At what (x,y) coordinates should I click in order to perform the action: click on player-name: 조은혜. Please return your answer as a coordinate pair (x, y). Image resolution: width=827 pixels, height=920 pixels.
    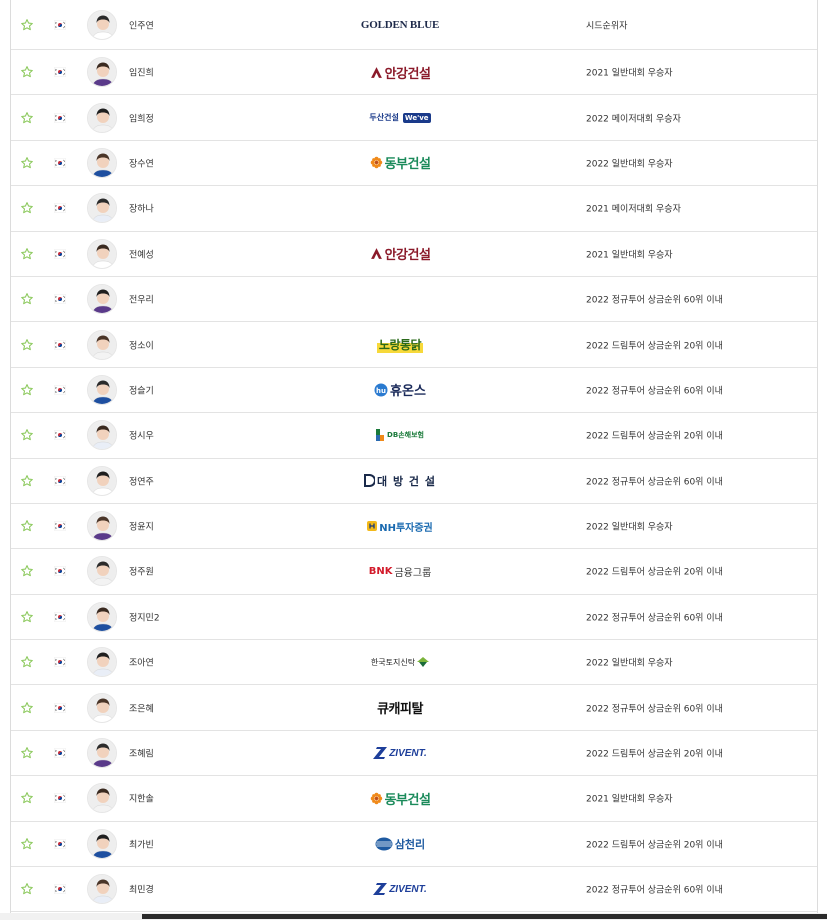
    Looking at the image, I should click on (141, 707).